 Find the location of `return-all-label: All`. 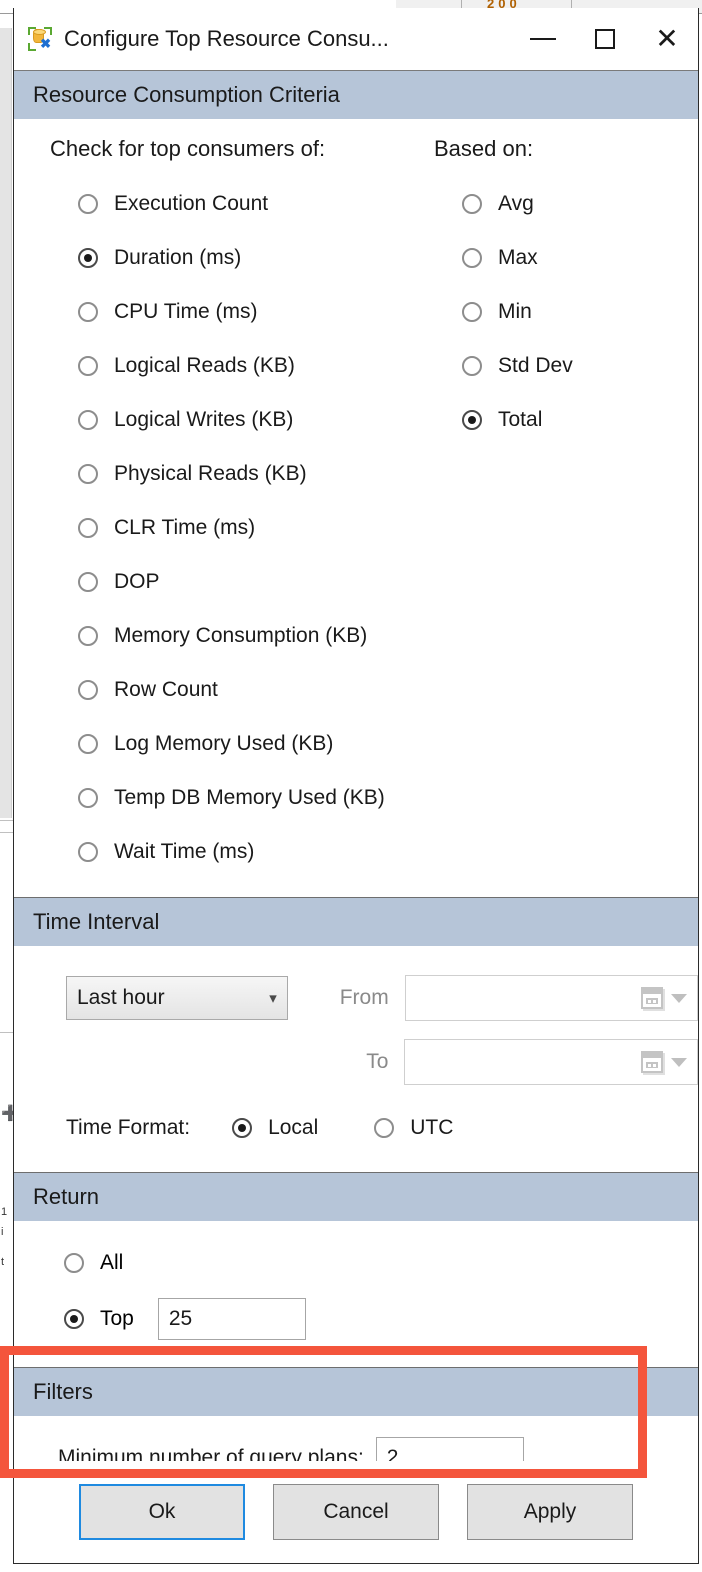

return-all-label: All is located at coordinates (112, 1262).